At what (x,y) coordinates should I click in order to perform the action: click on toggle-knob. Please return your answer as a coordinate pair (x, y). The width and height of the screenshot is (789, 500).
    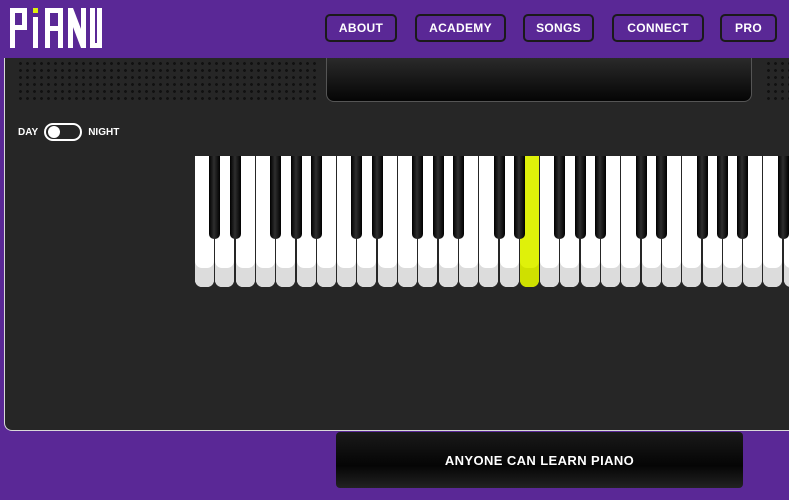
    Looking at the image, I should click on (54, 132).